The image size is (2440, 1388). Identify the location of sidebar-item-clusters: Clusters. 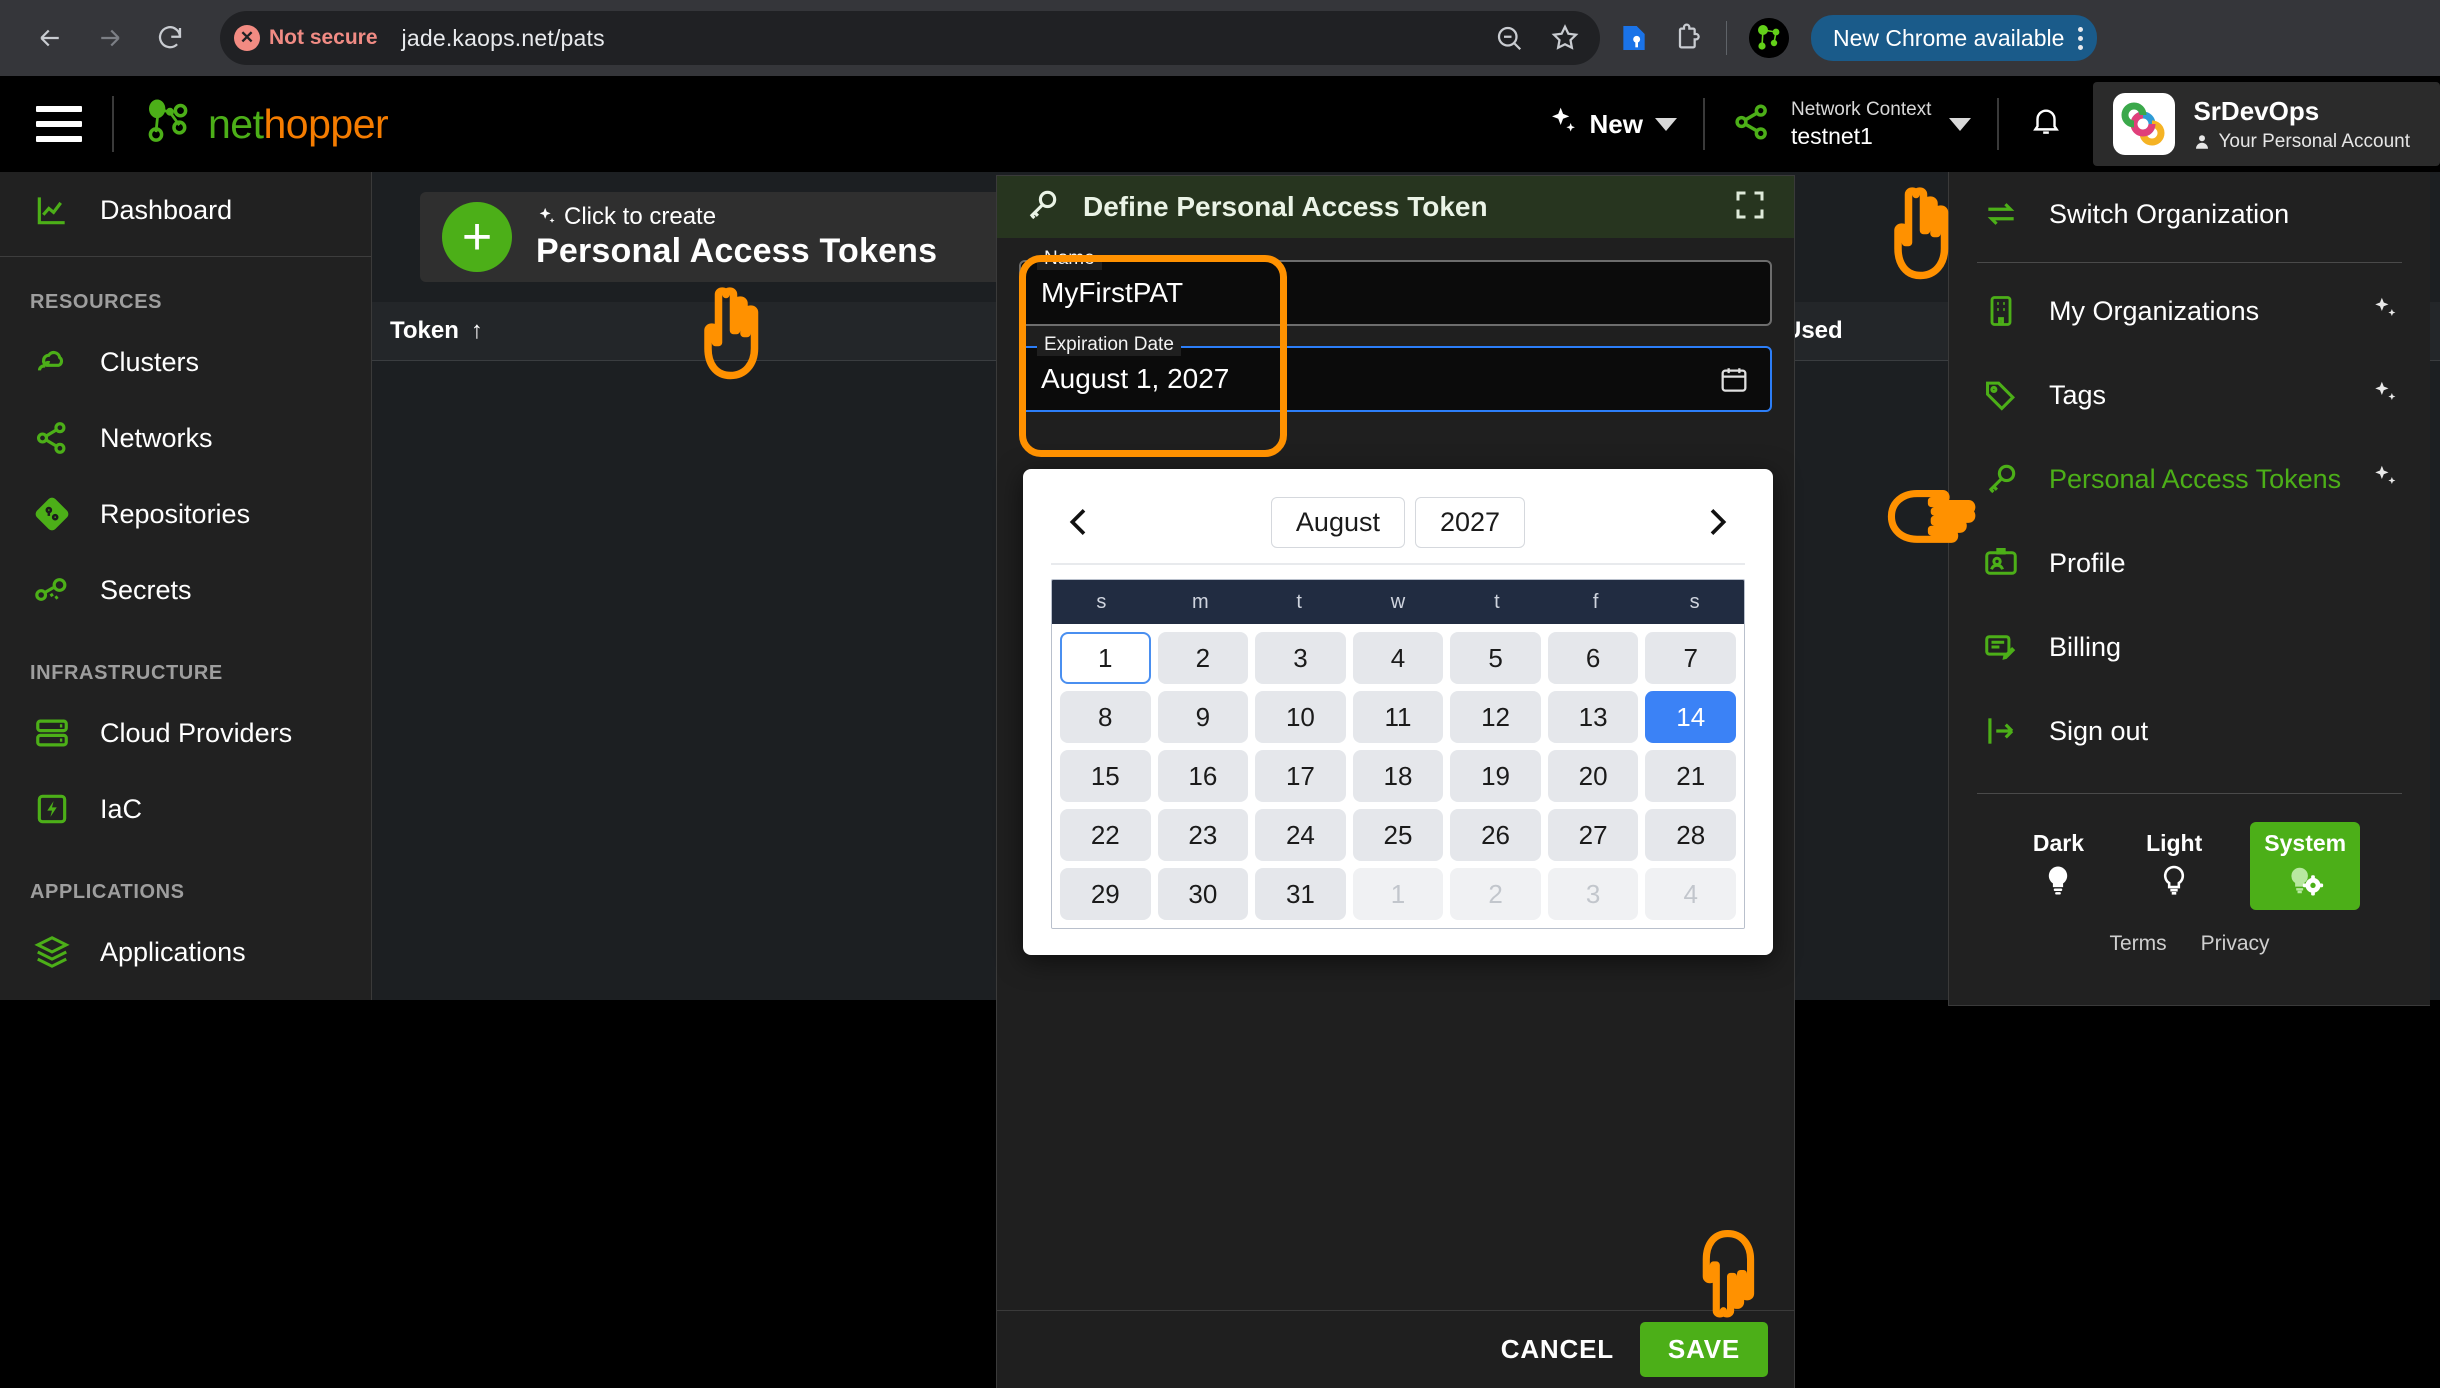
(185, 362).